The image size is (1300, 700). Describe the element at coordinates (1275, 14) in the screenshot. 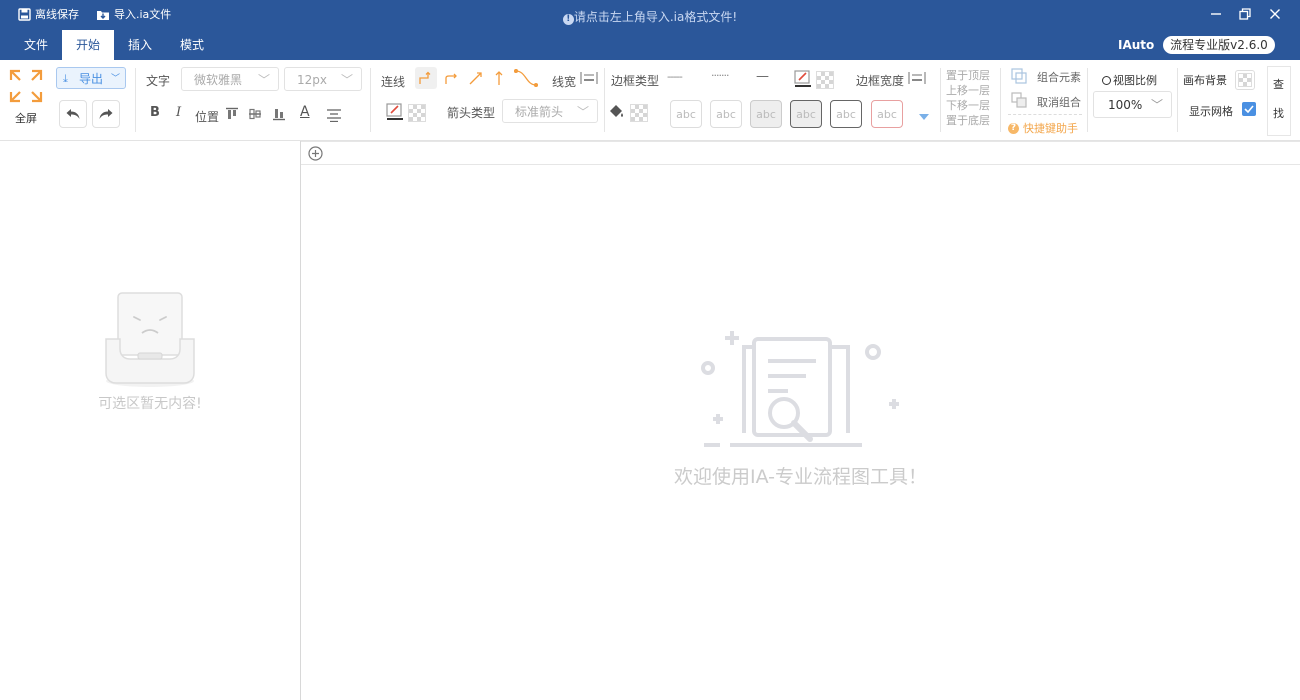

I see `close-window-button` at that location.